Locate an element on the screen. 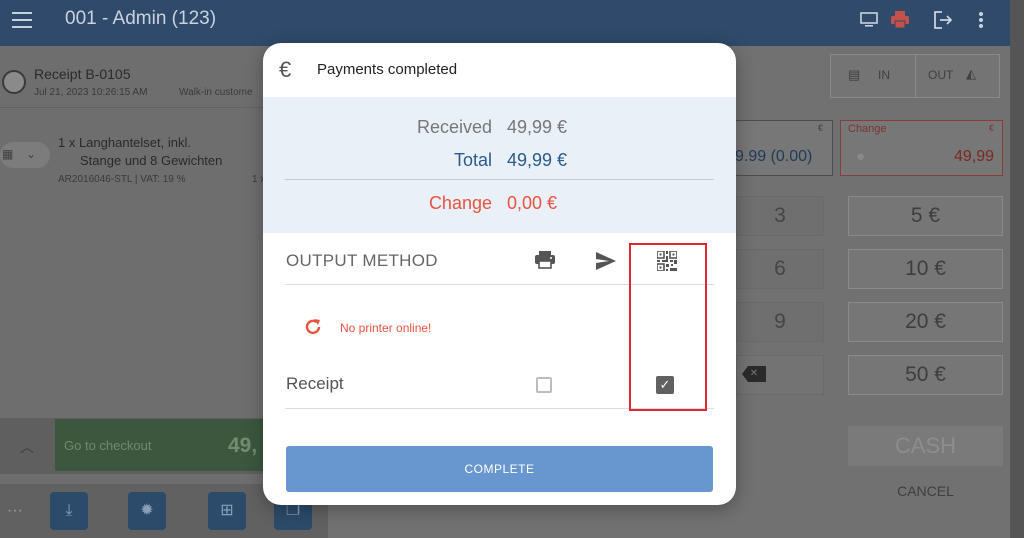 The width and height of the screenshot is (1024, 538). download-icon: ⤓ is located at coordinates (69, 511).